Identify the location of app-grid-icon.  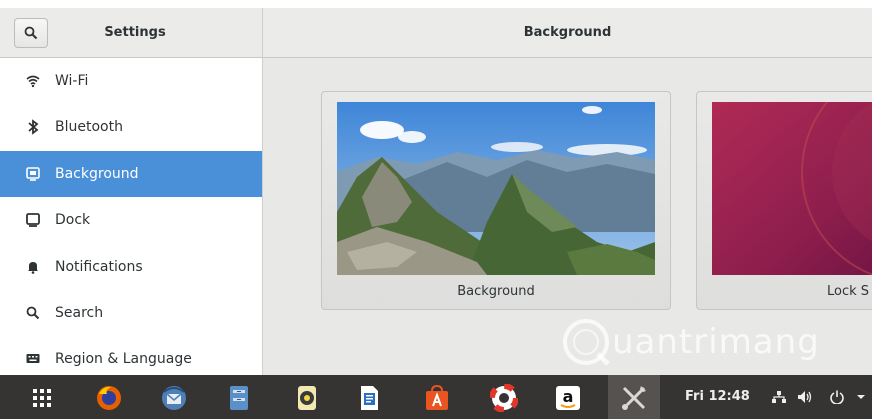
(42, 398).